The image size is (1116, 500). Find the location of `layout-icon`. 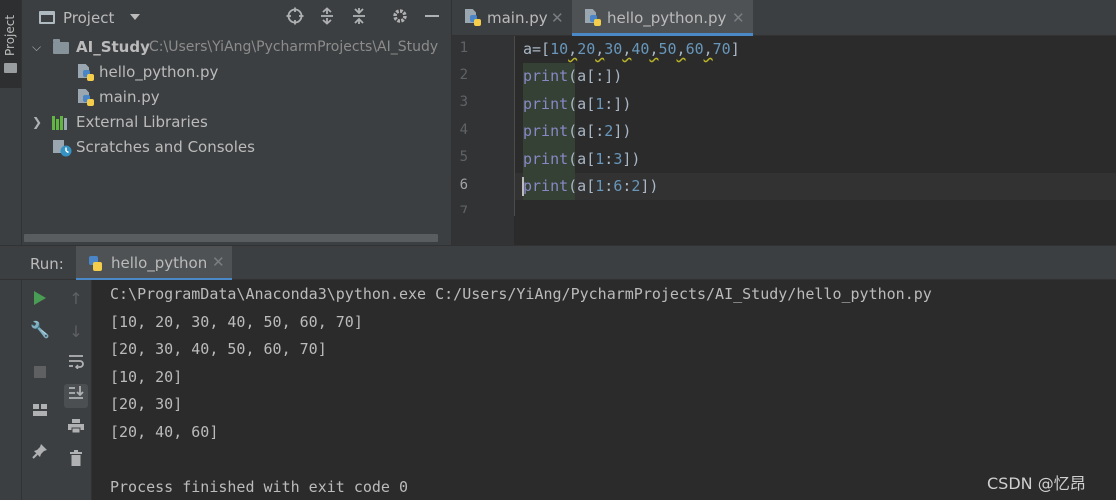

layout-icon is located at coordinates (40, 412).